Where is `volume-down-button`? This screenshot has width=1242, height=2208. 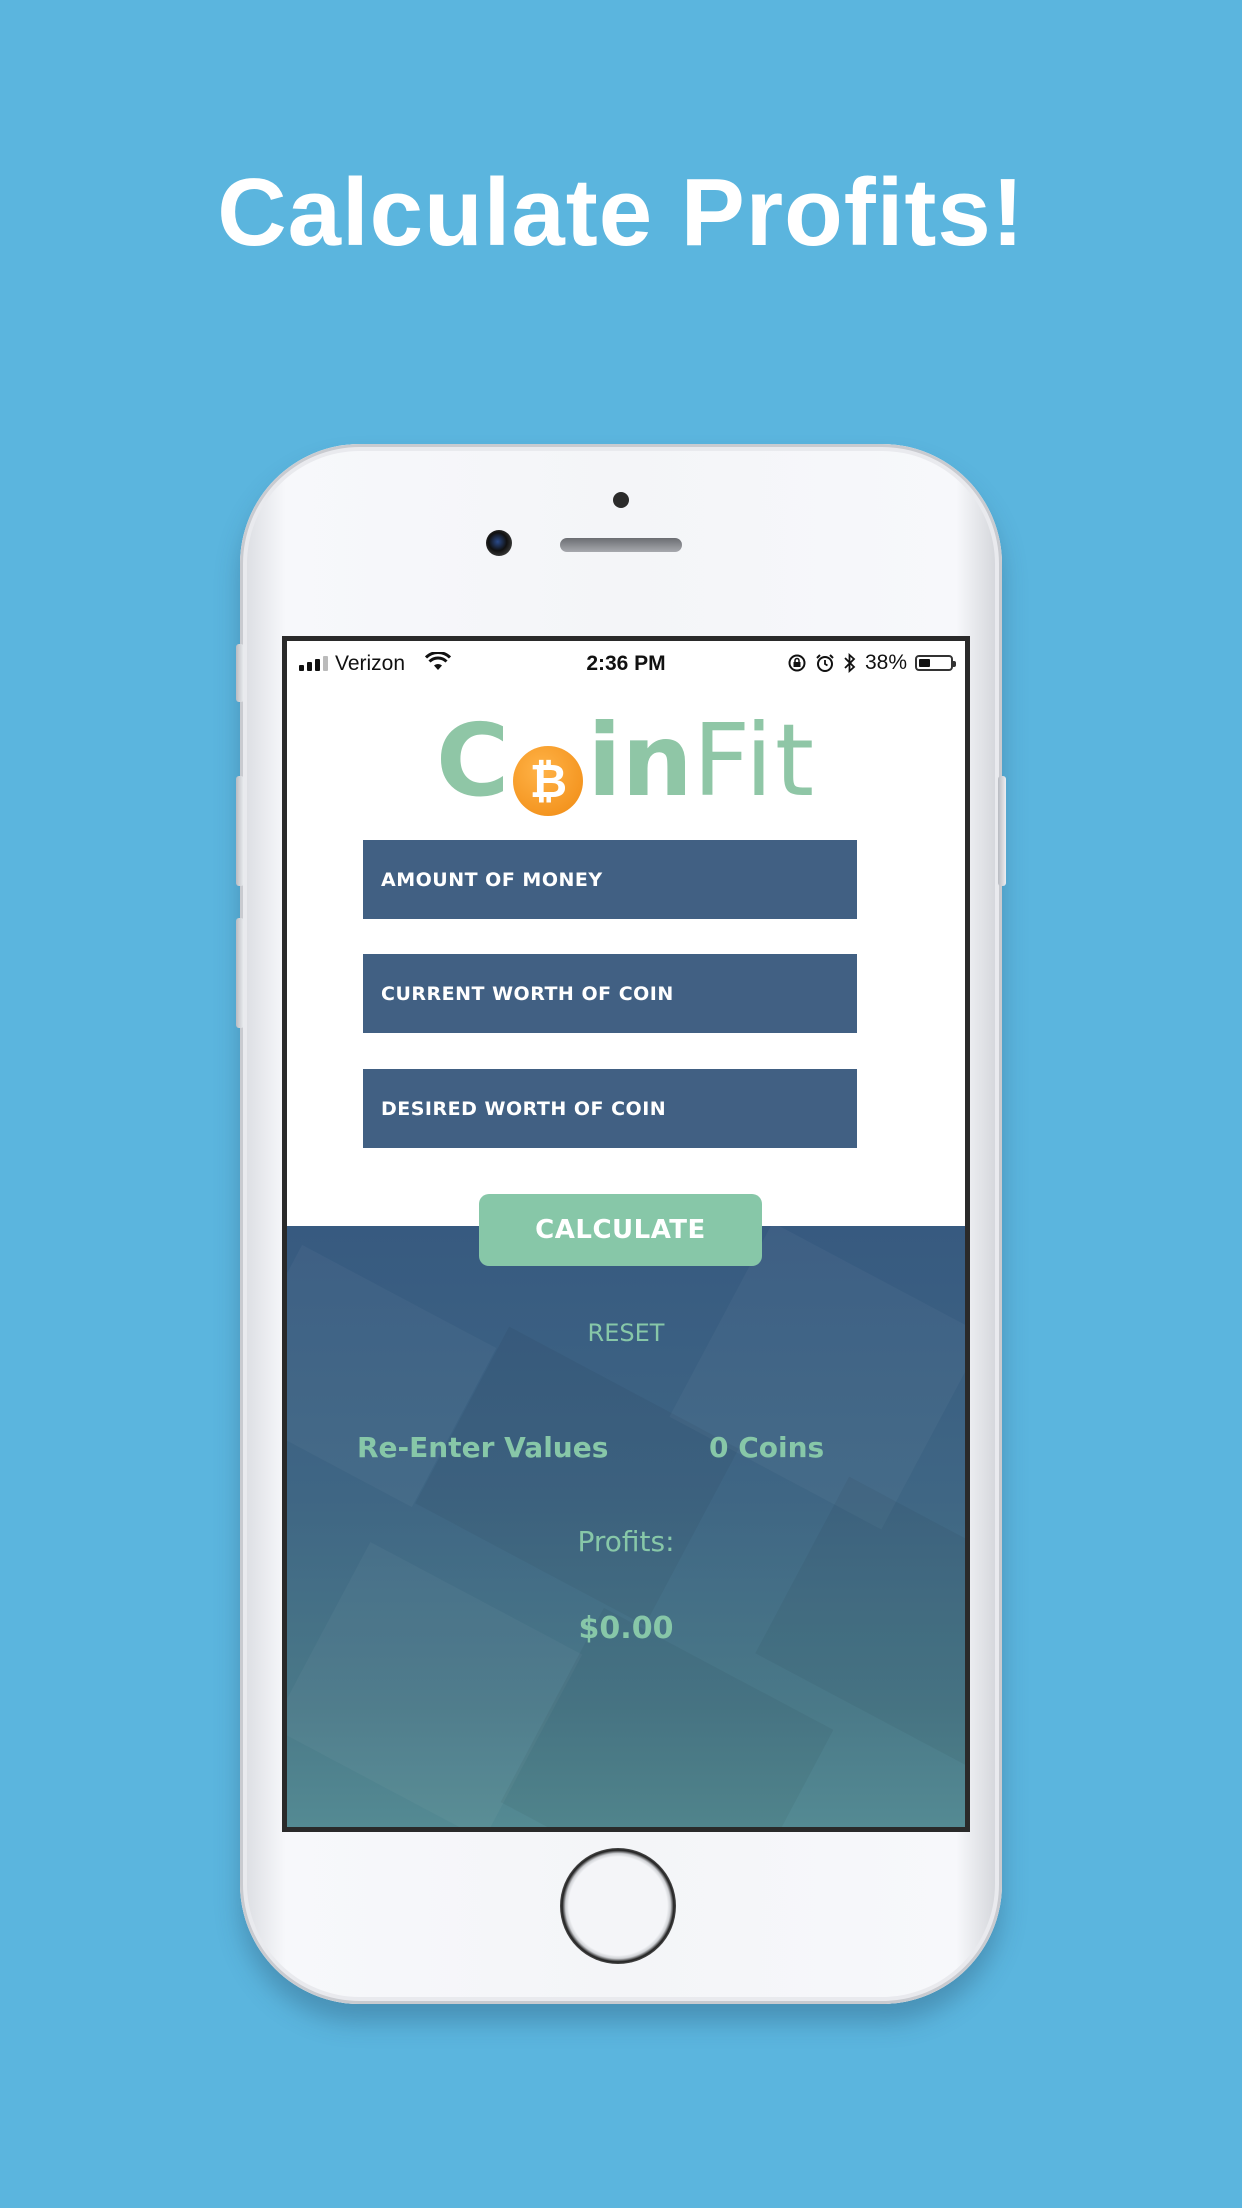
volume-down-button is located at coordinates (240, 973).